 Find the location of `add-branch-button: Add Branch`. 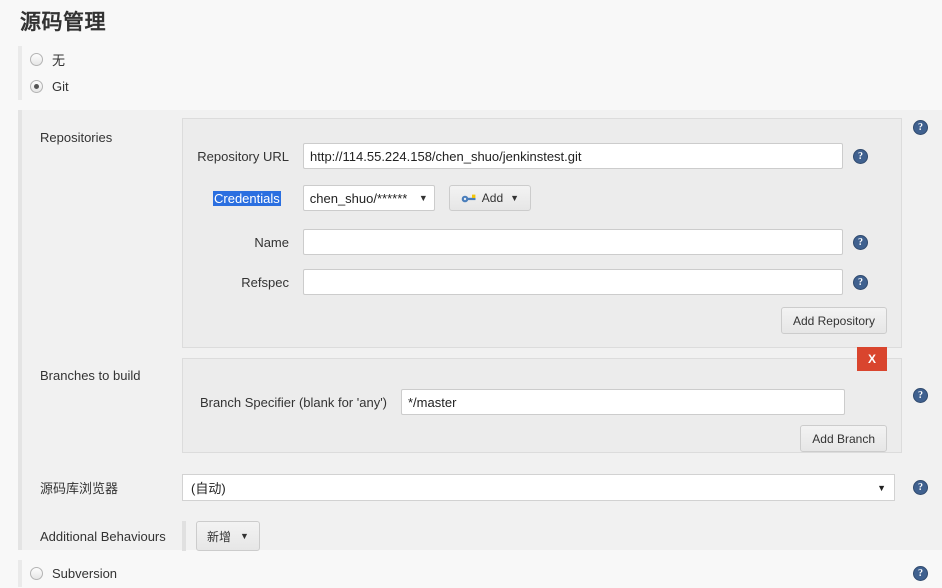

add-branch-button: Add Branch is located at coordinates (843, 438).